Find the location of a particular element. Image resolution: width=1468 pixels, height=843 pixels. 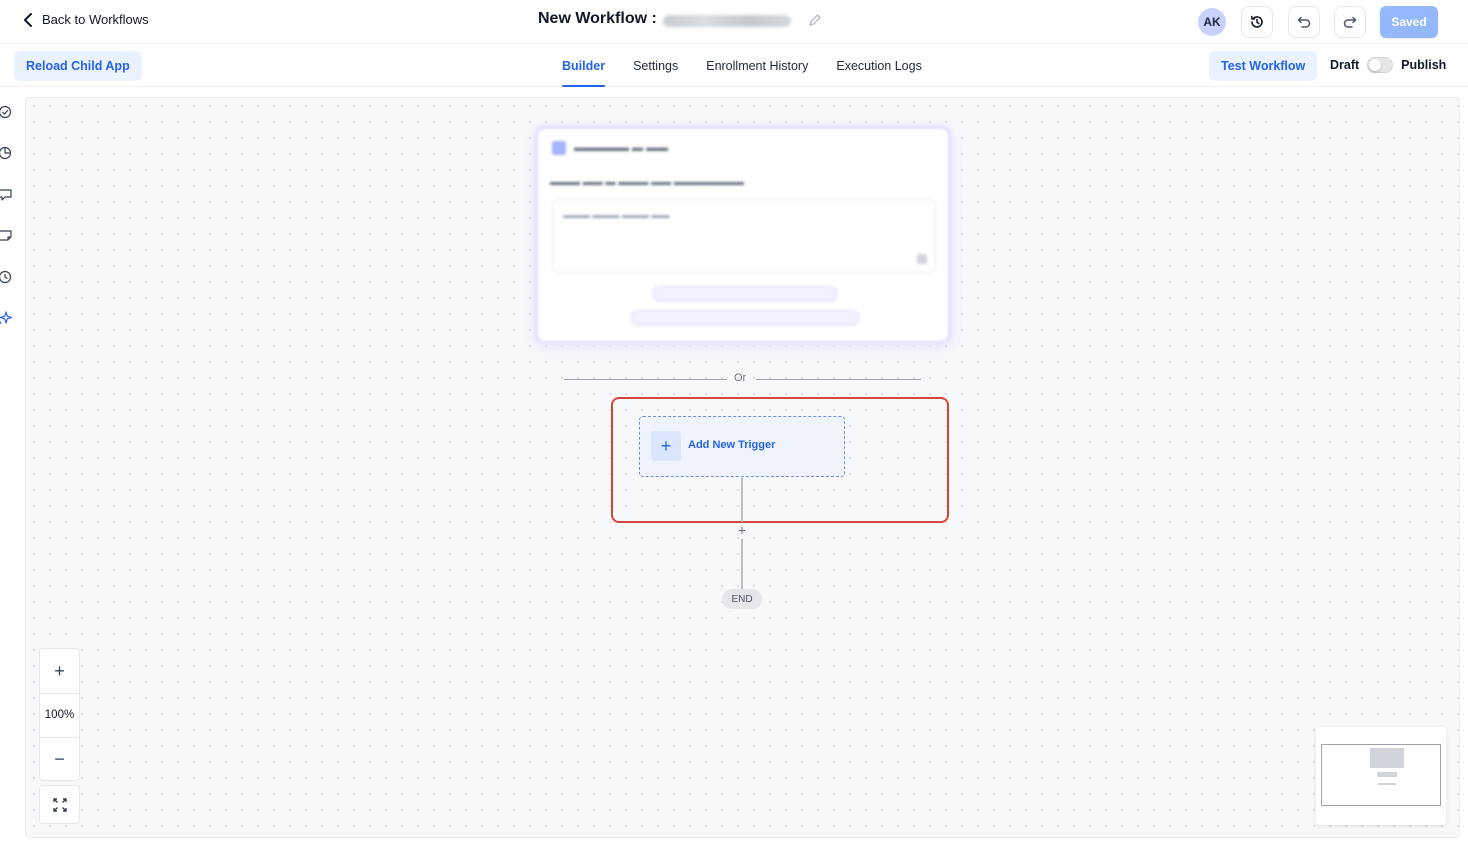

tab-execution-logs: Execution Logs is located at coordinates (878, 66).